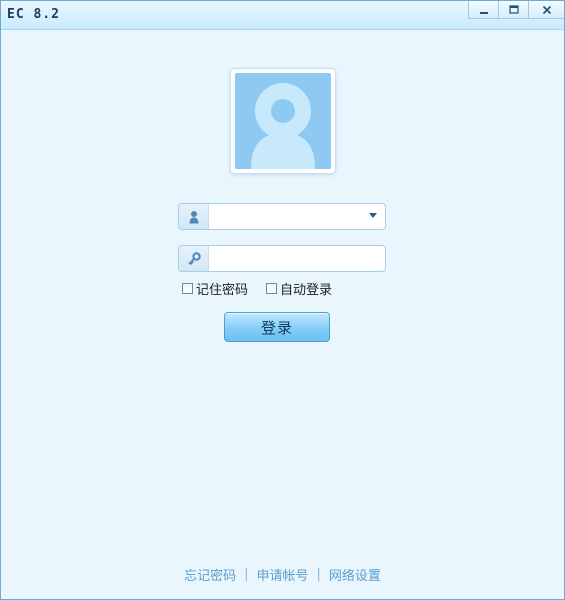  What do you see at coordinates (222, 288) in the screenshot?
I see `remember-password-label: 记住密码` at bounding box center [222, 288].